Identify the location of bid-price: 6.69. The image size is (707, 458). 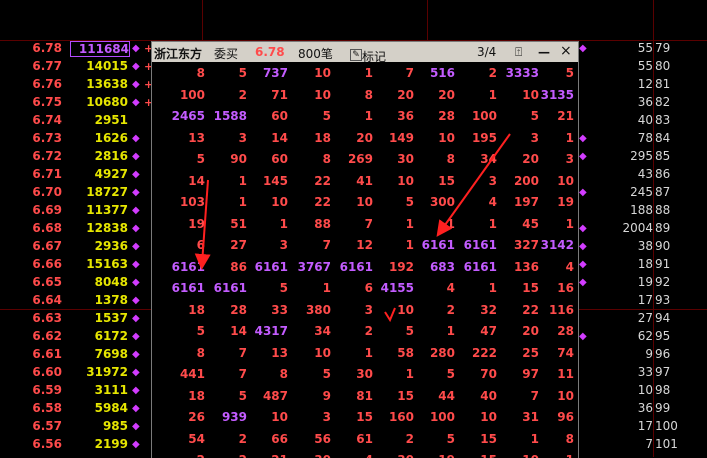
(47, 210).